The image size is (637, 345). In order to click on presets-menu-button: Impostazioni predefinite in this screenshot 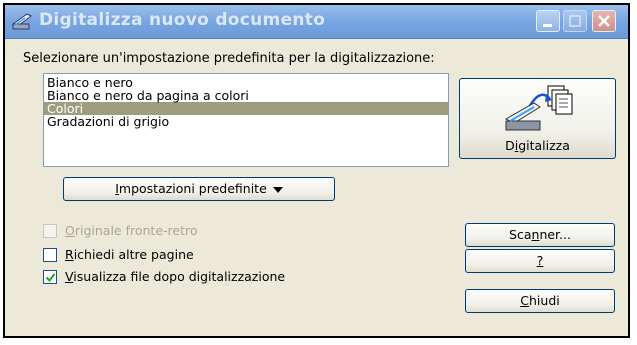, I will do `click(199, 189)`.